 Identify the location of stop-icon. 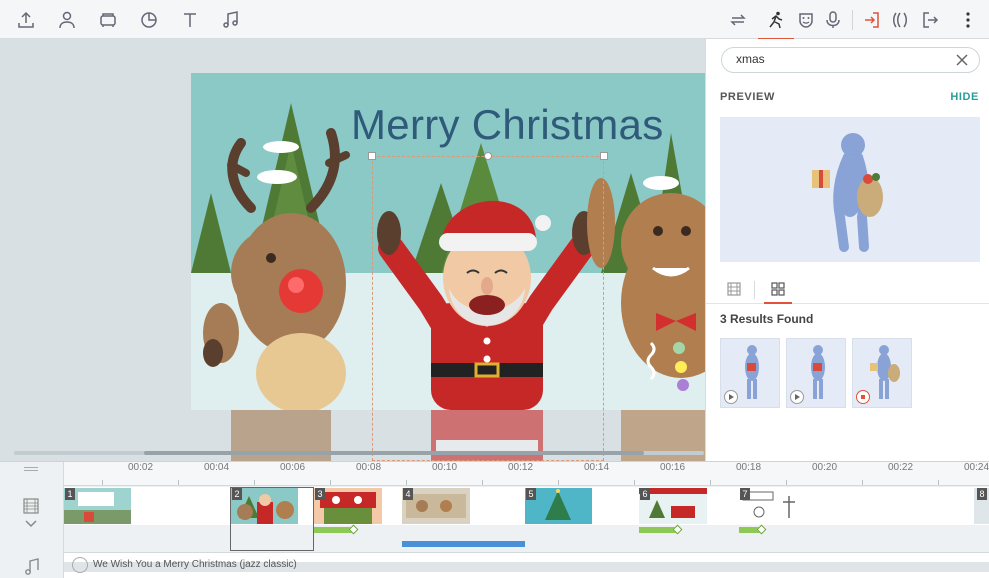
(863, 397).